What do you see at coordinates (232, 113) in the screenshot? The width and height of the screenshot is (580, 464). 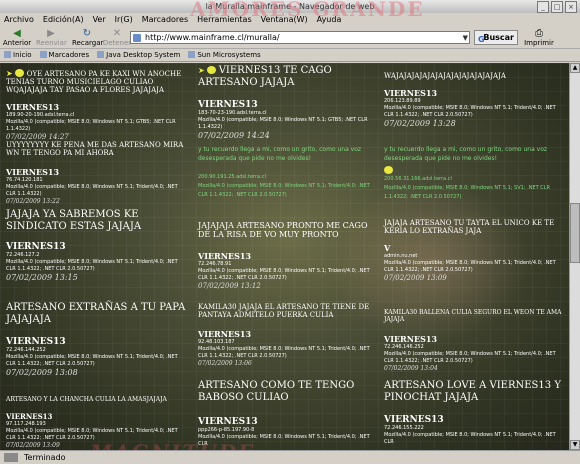 I see `post-ip: 183-70-23-190.adsl.terra.cl` at bounding box center [232, 113].